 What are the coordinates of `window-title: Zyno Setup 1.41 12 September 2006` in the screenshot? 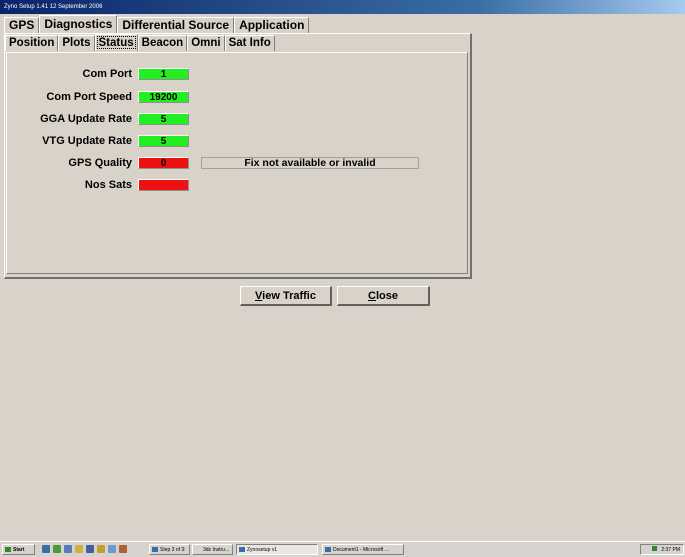 It's located at (53, 7).